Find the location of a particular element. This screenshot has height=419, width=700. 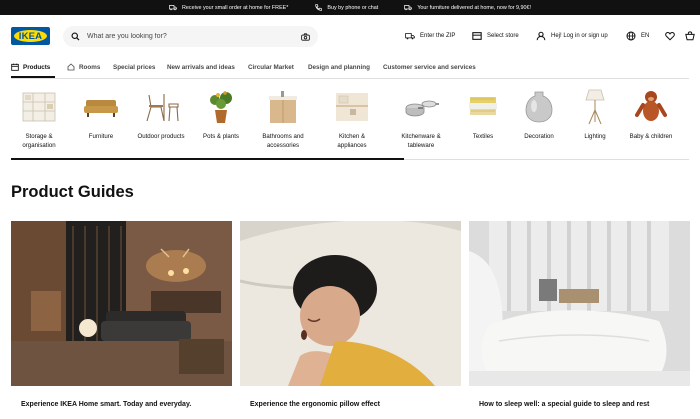

cookware-image is located at coordinates (421, 107).